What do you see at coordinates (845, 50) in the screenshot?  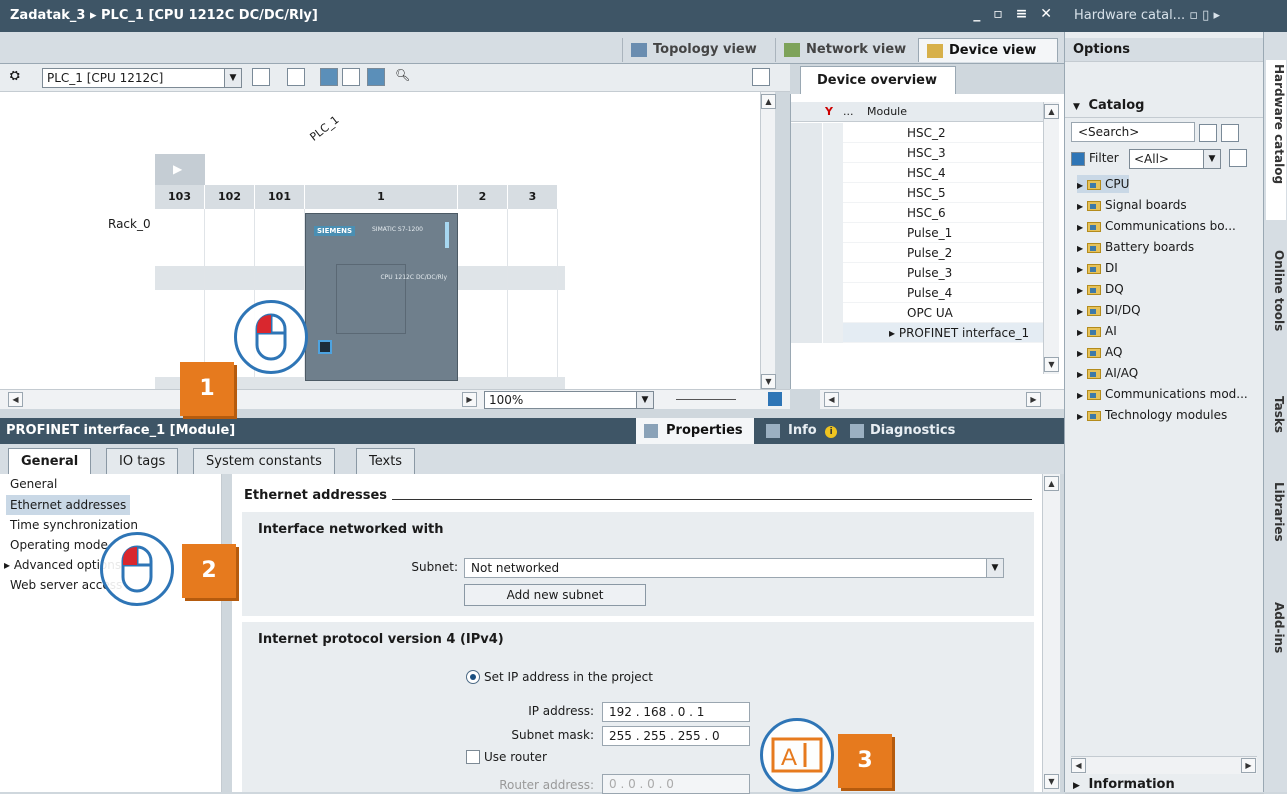 I see `tab-network-view: Network view` at bounding box center [845, 50].